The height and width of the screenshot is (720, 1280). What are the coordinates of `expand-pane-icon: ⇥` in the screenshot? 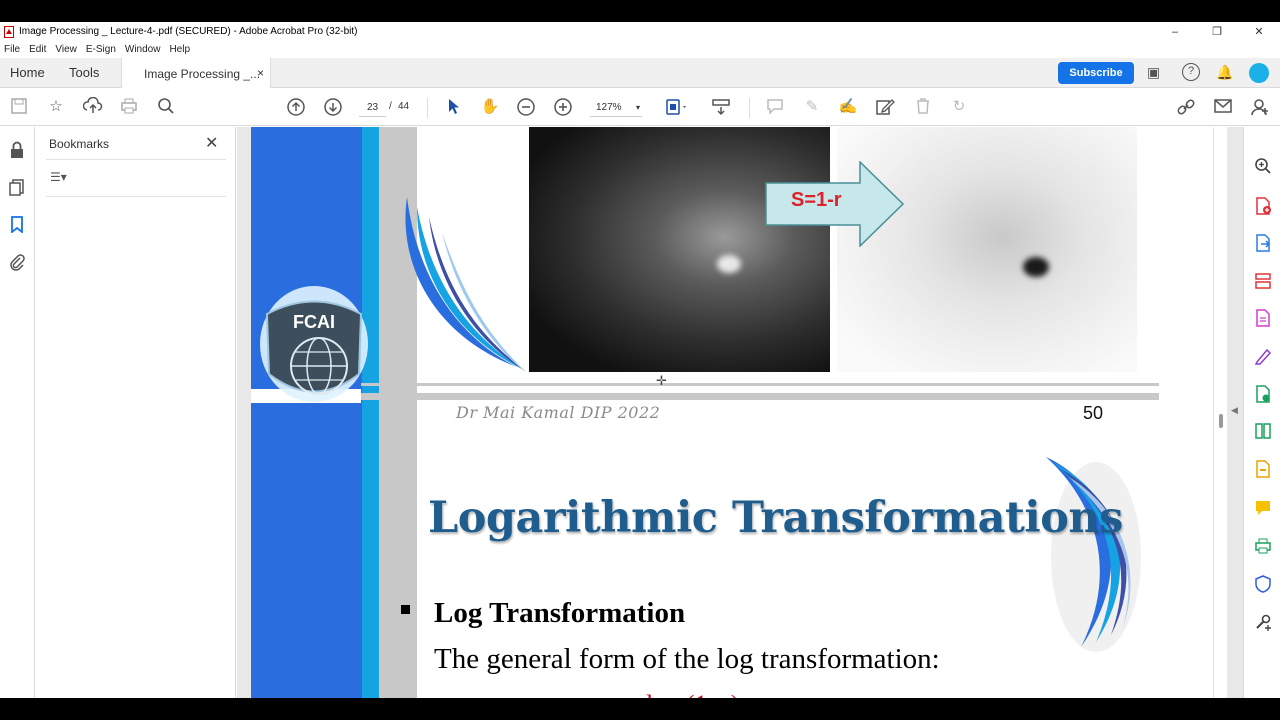 It's located at (1263, 695).